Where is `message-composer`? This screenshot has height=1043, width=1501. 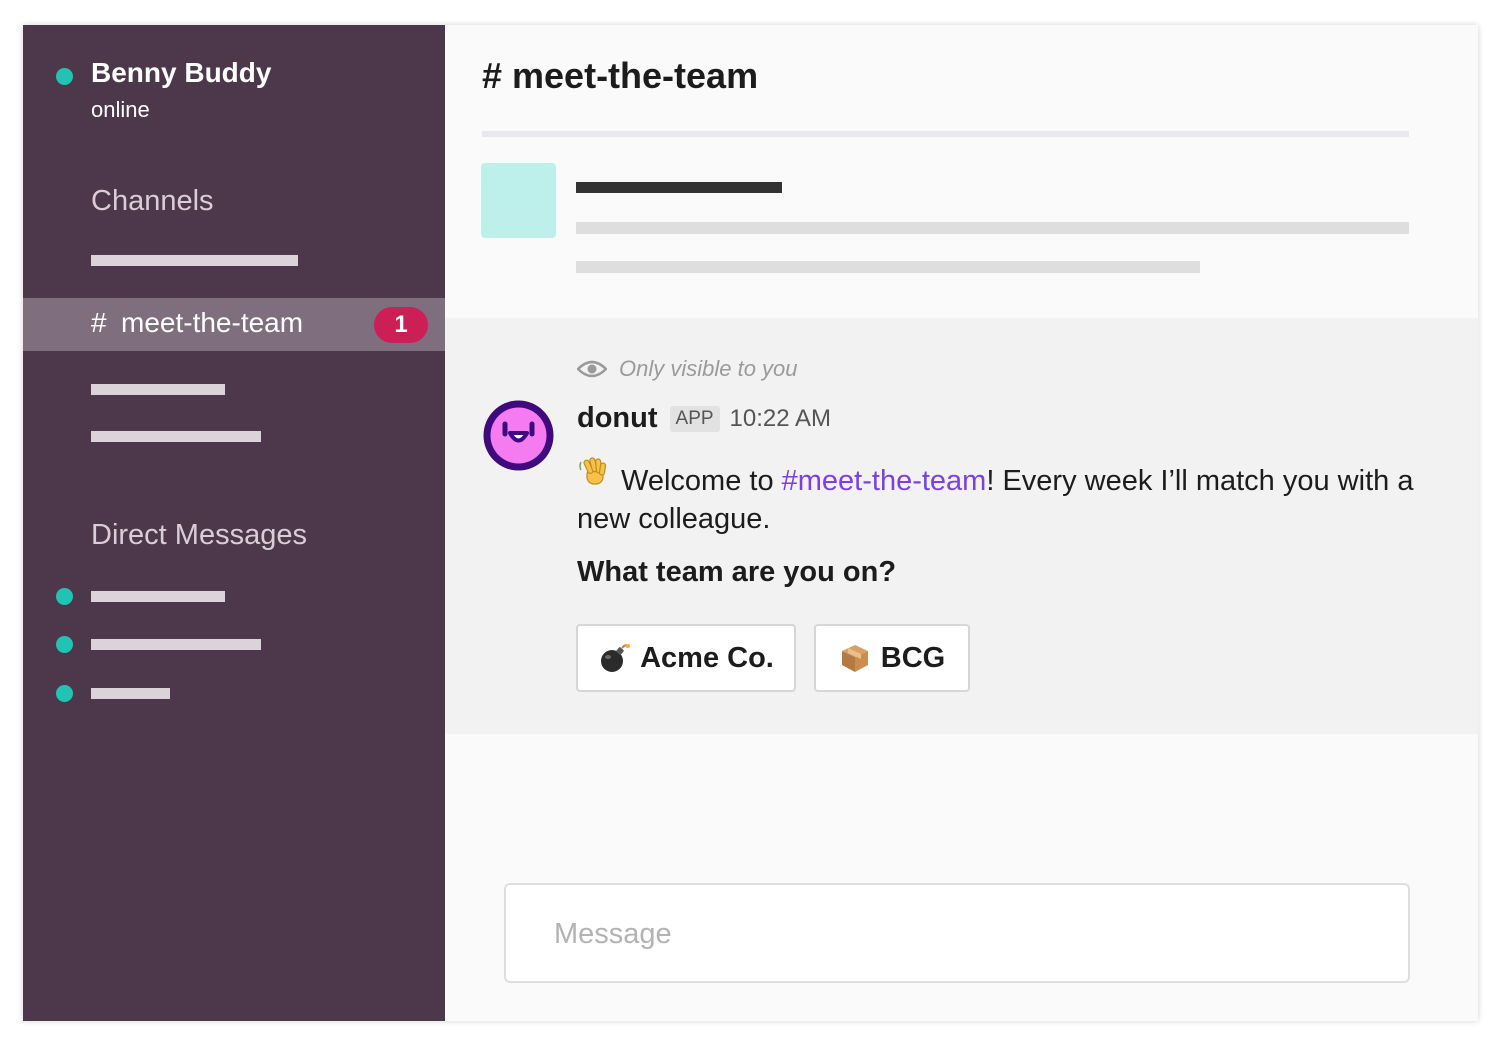 message-composer is located at coordinates (957, 933).